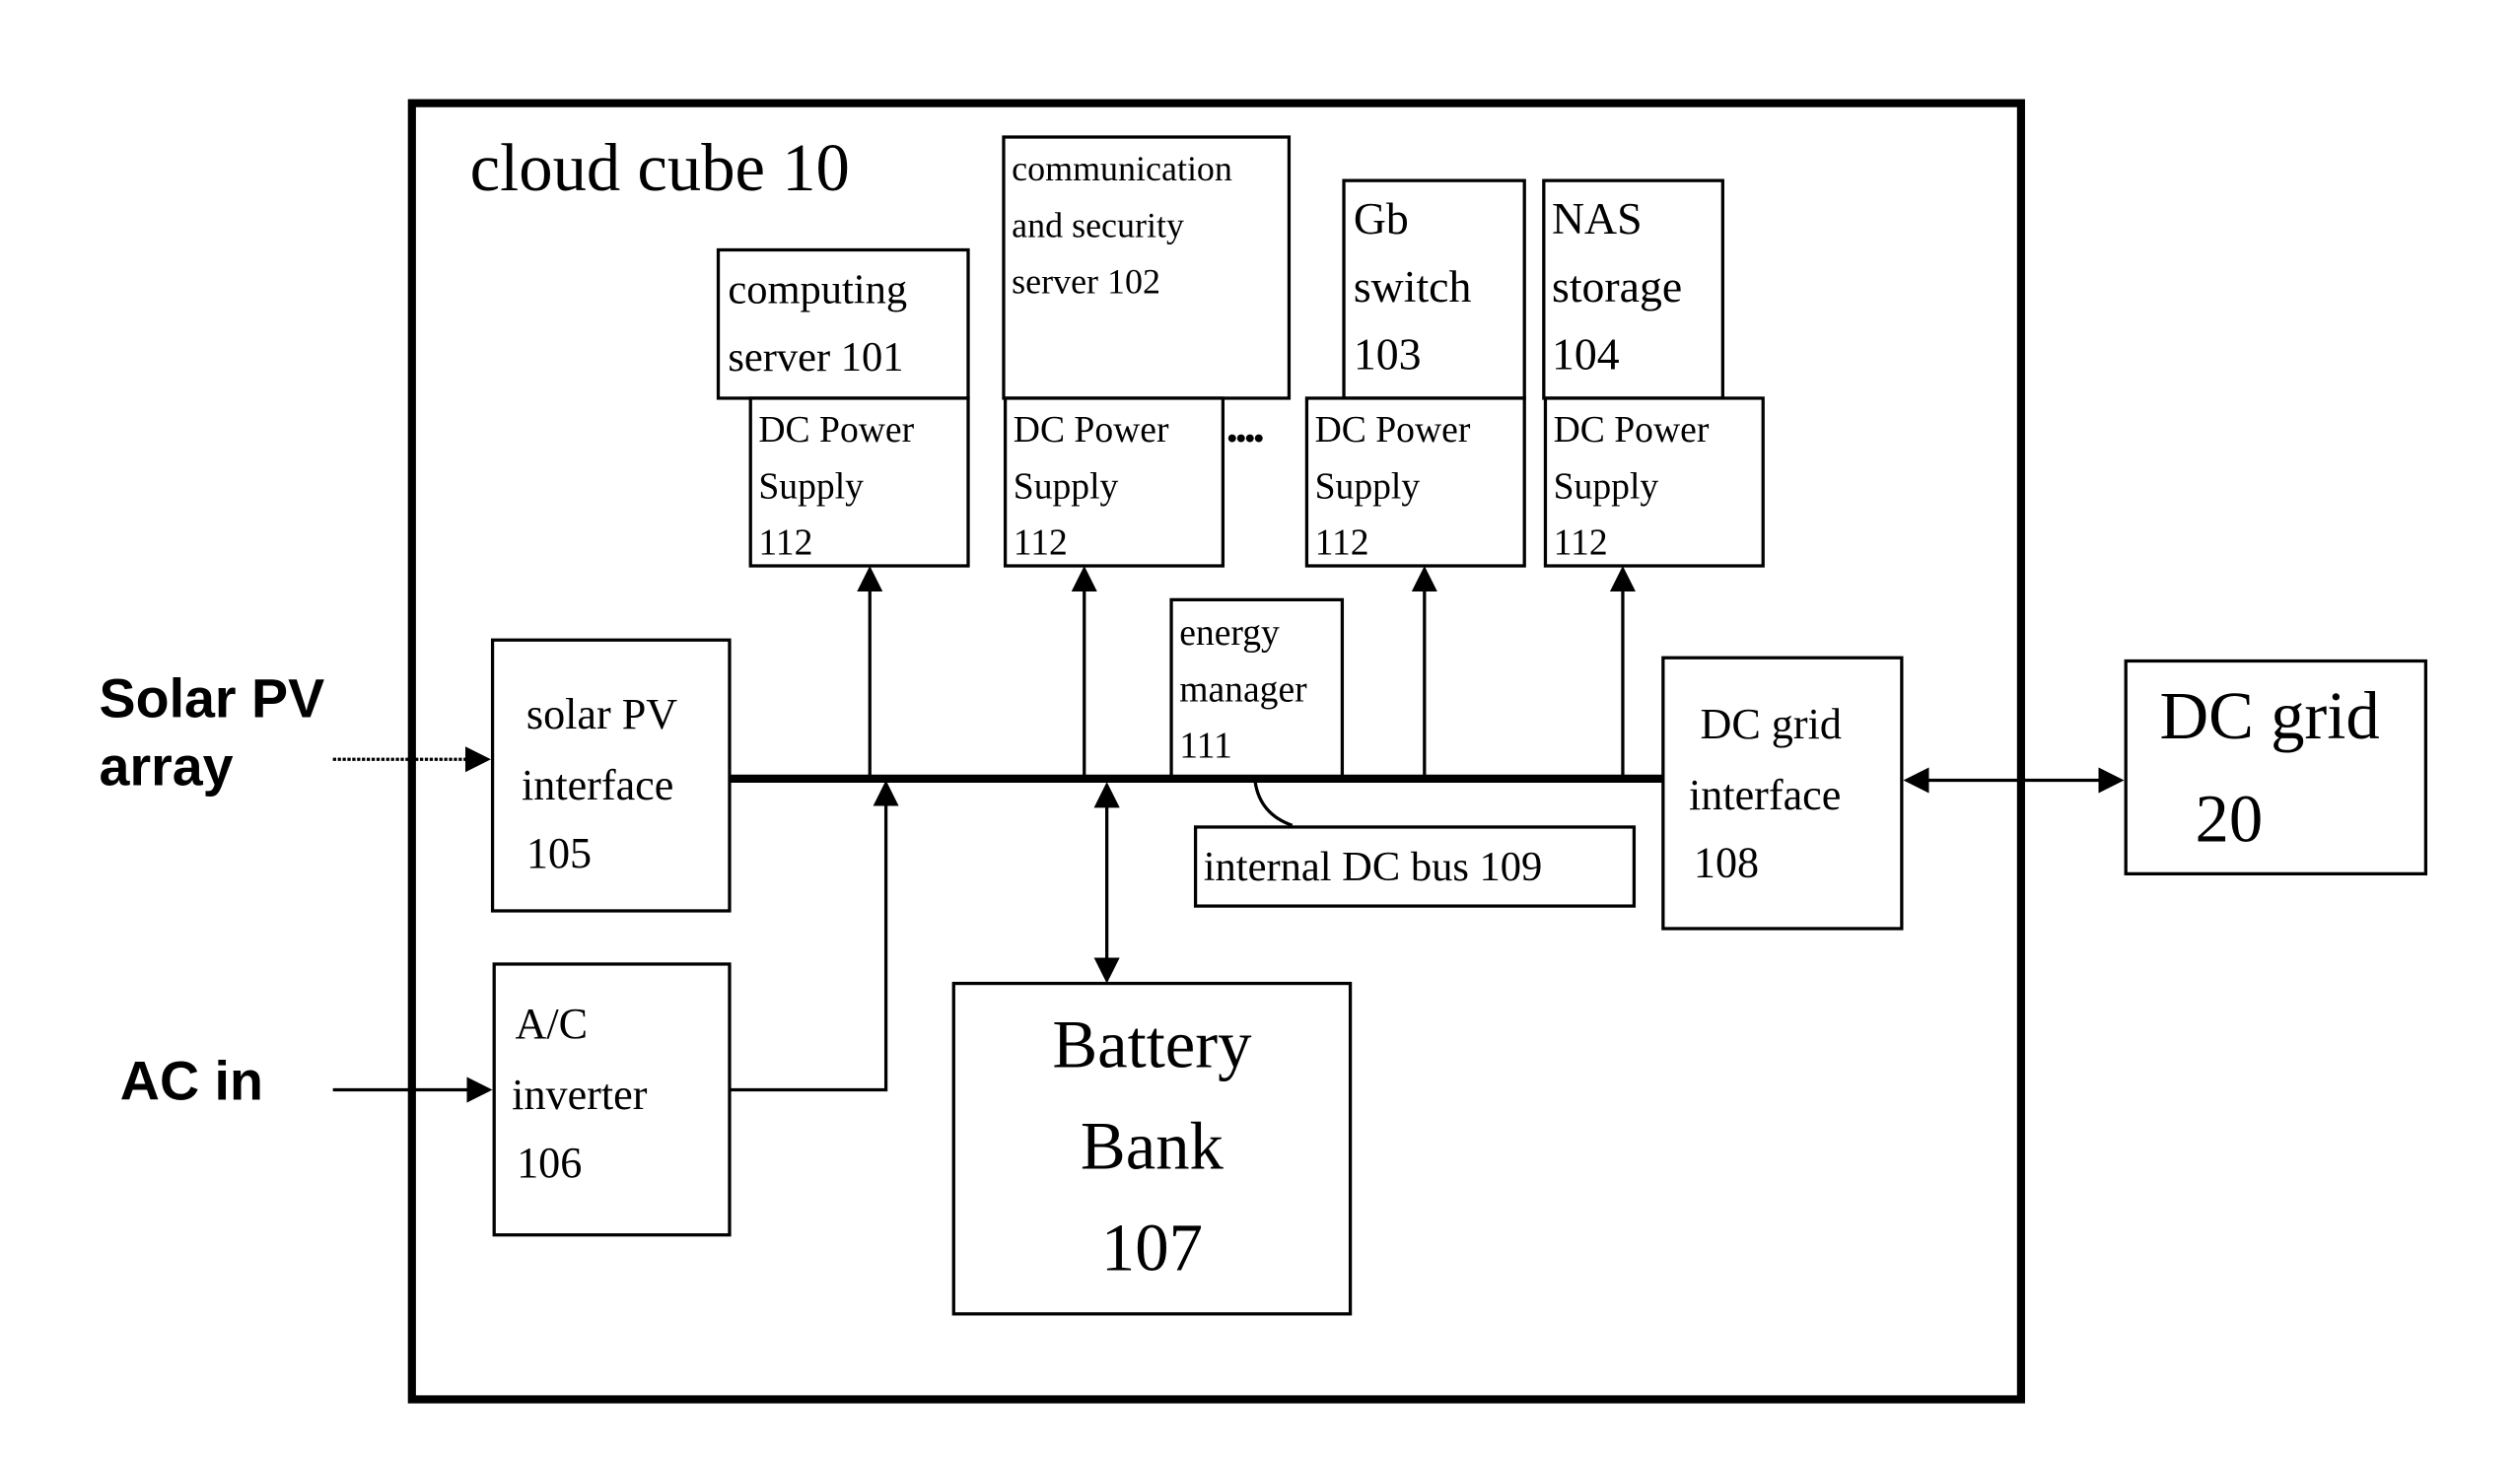 This screenshot has width=2520, height=1459. What do you see at coordinates (2230, 819) in the screenshot?
I see `svg-text: 20` at bounding box center [2230, 819].